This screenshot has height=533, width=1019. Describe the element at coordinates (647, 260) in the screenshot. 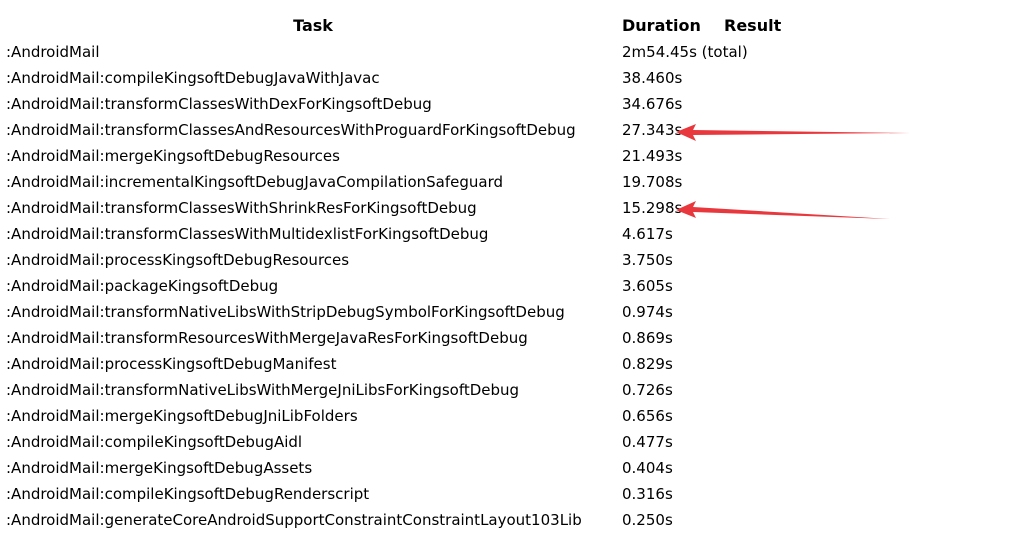

I see `task-duration-cell: 3.750s` at that location.